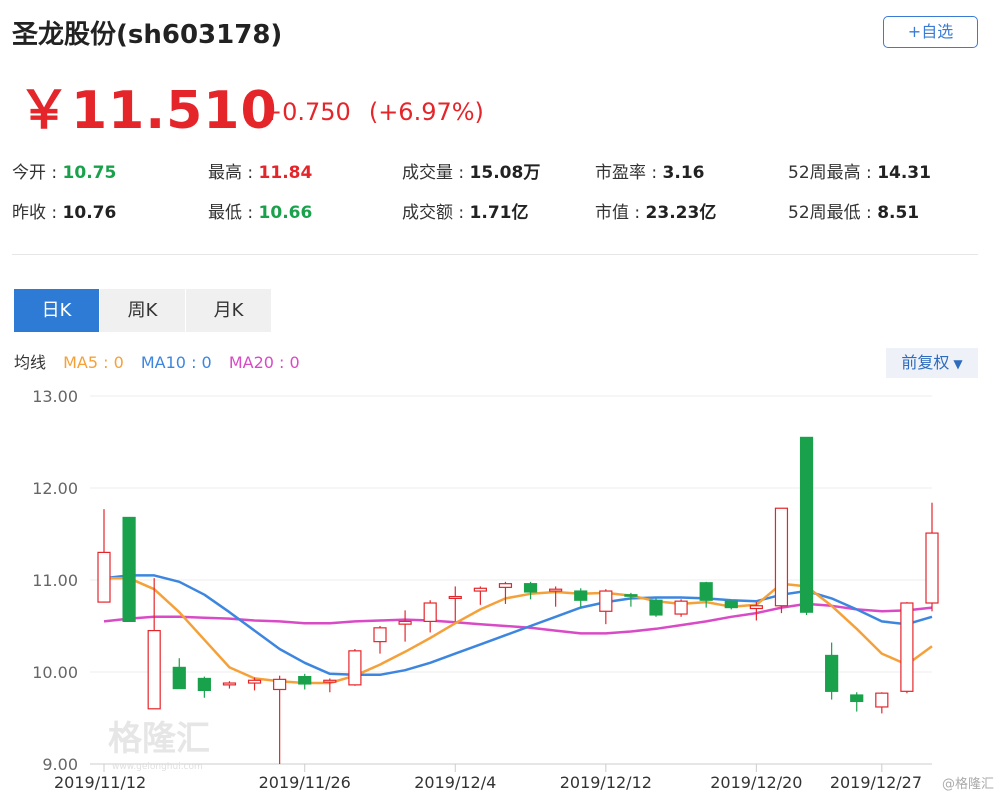  What do you see at coordinates (930, 32) in the screenshot?
I see `add-to-watchlist-button: +自选` at bounding box center [930, 32].